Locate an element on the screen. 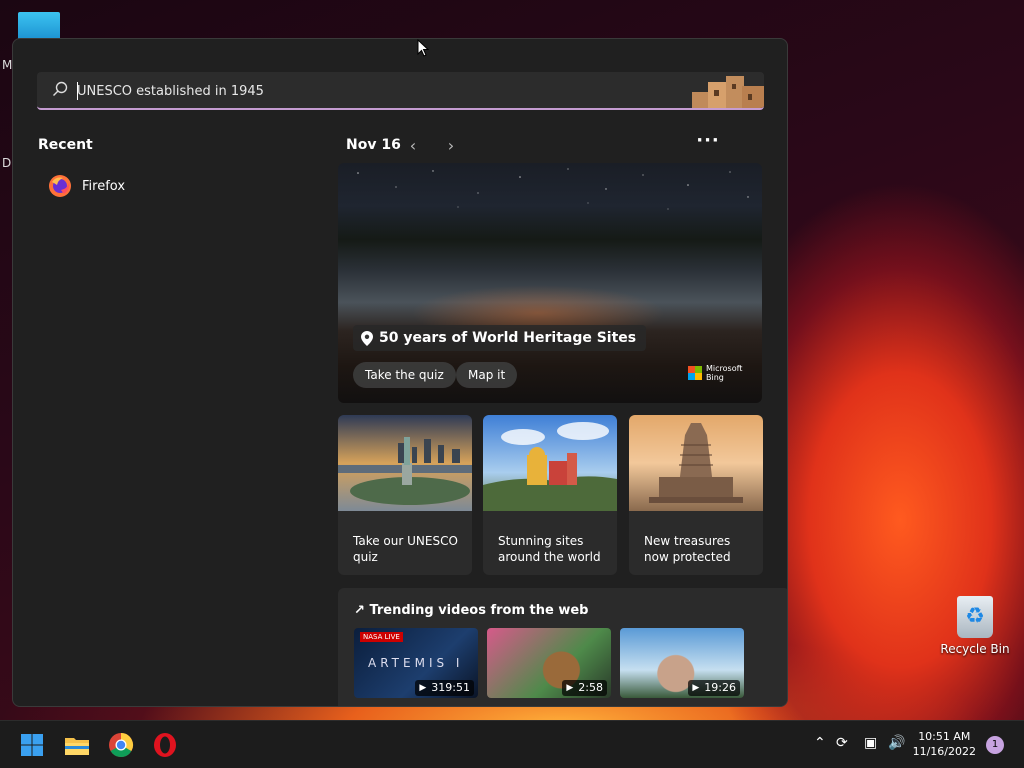 The height and width of the screenshot is (768, 1024). video-duration: ▶ 19:26 is located at coordinates (714, 688).